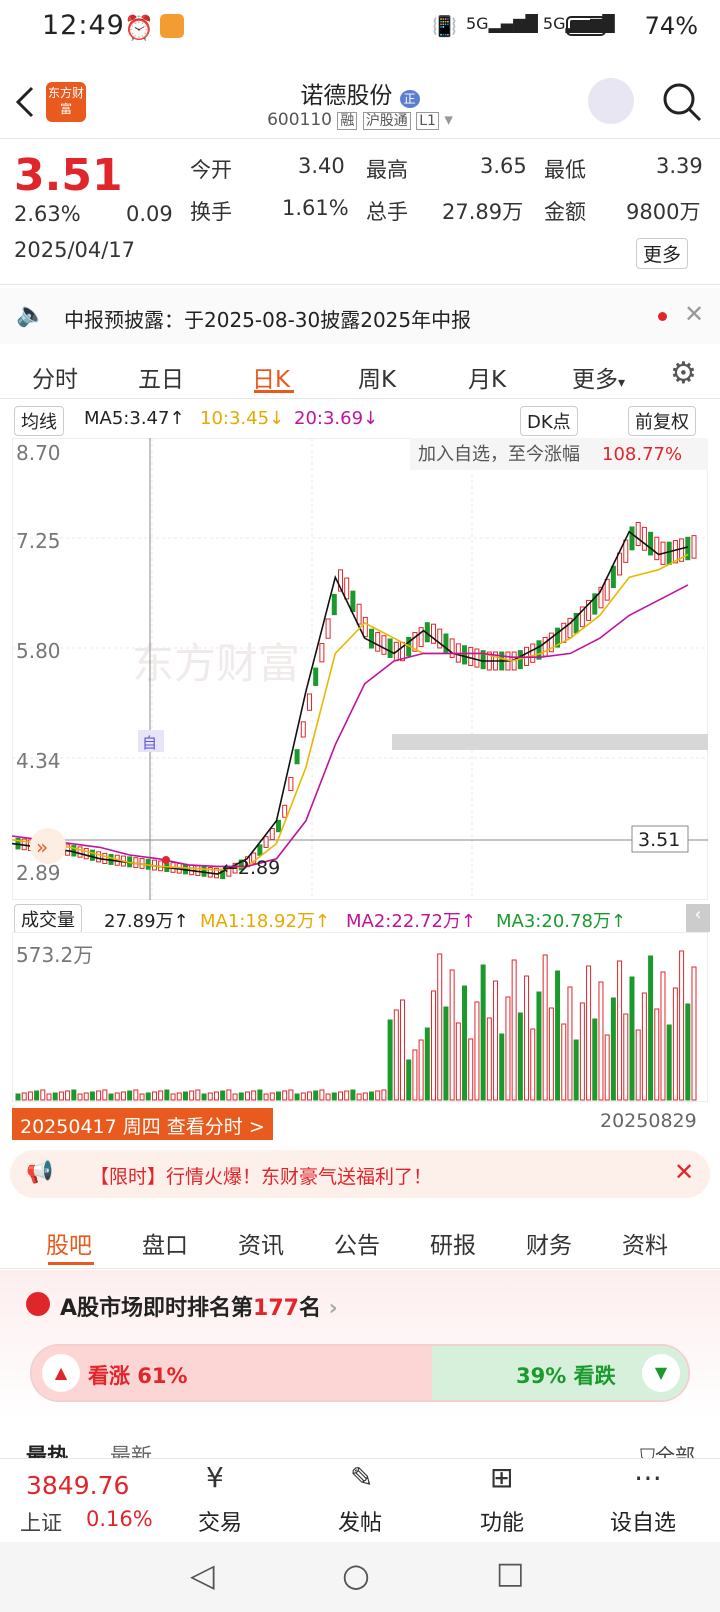 This screenshot has height=1612, width=720. I want to click on vol-ma3: MA3:20.78万↑, so click(561, 921).